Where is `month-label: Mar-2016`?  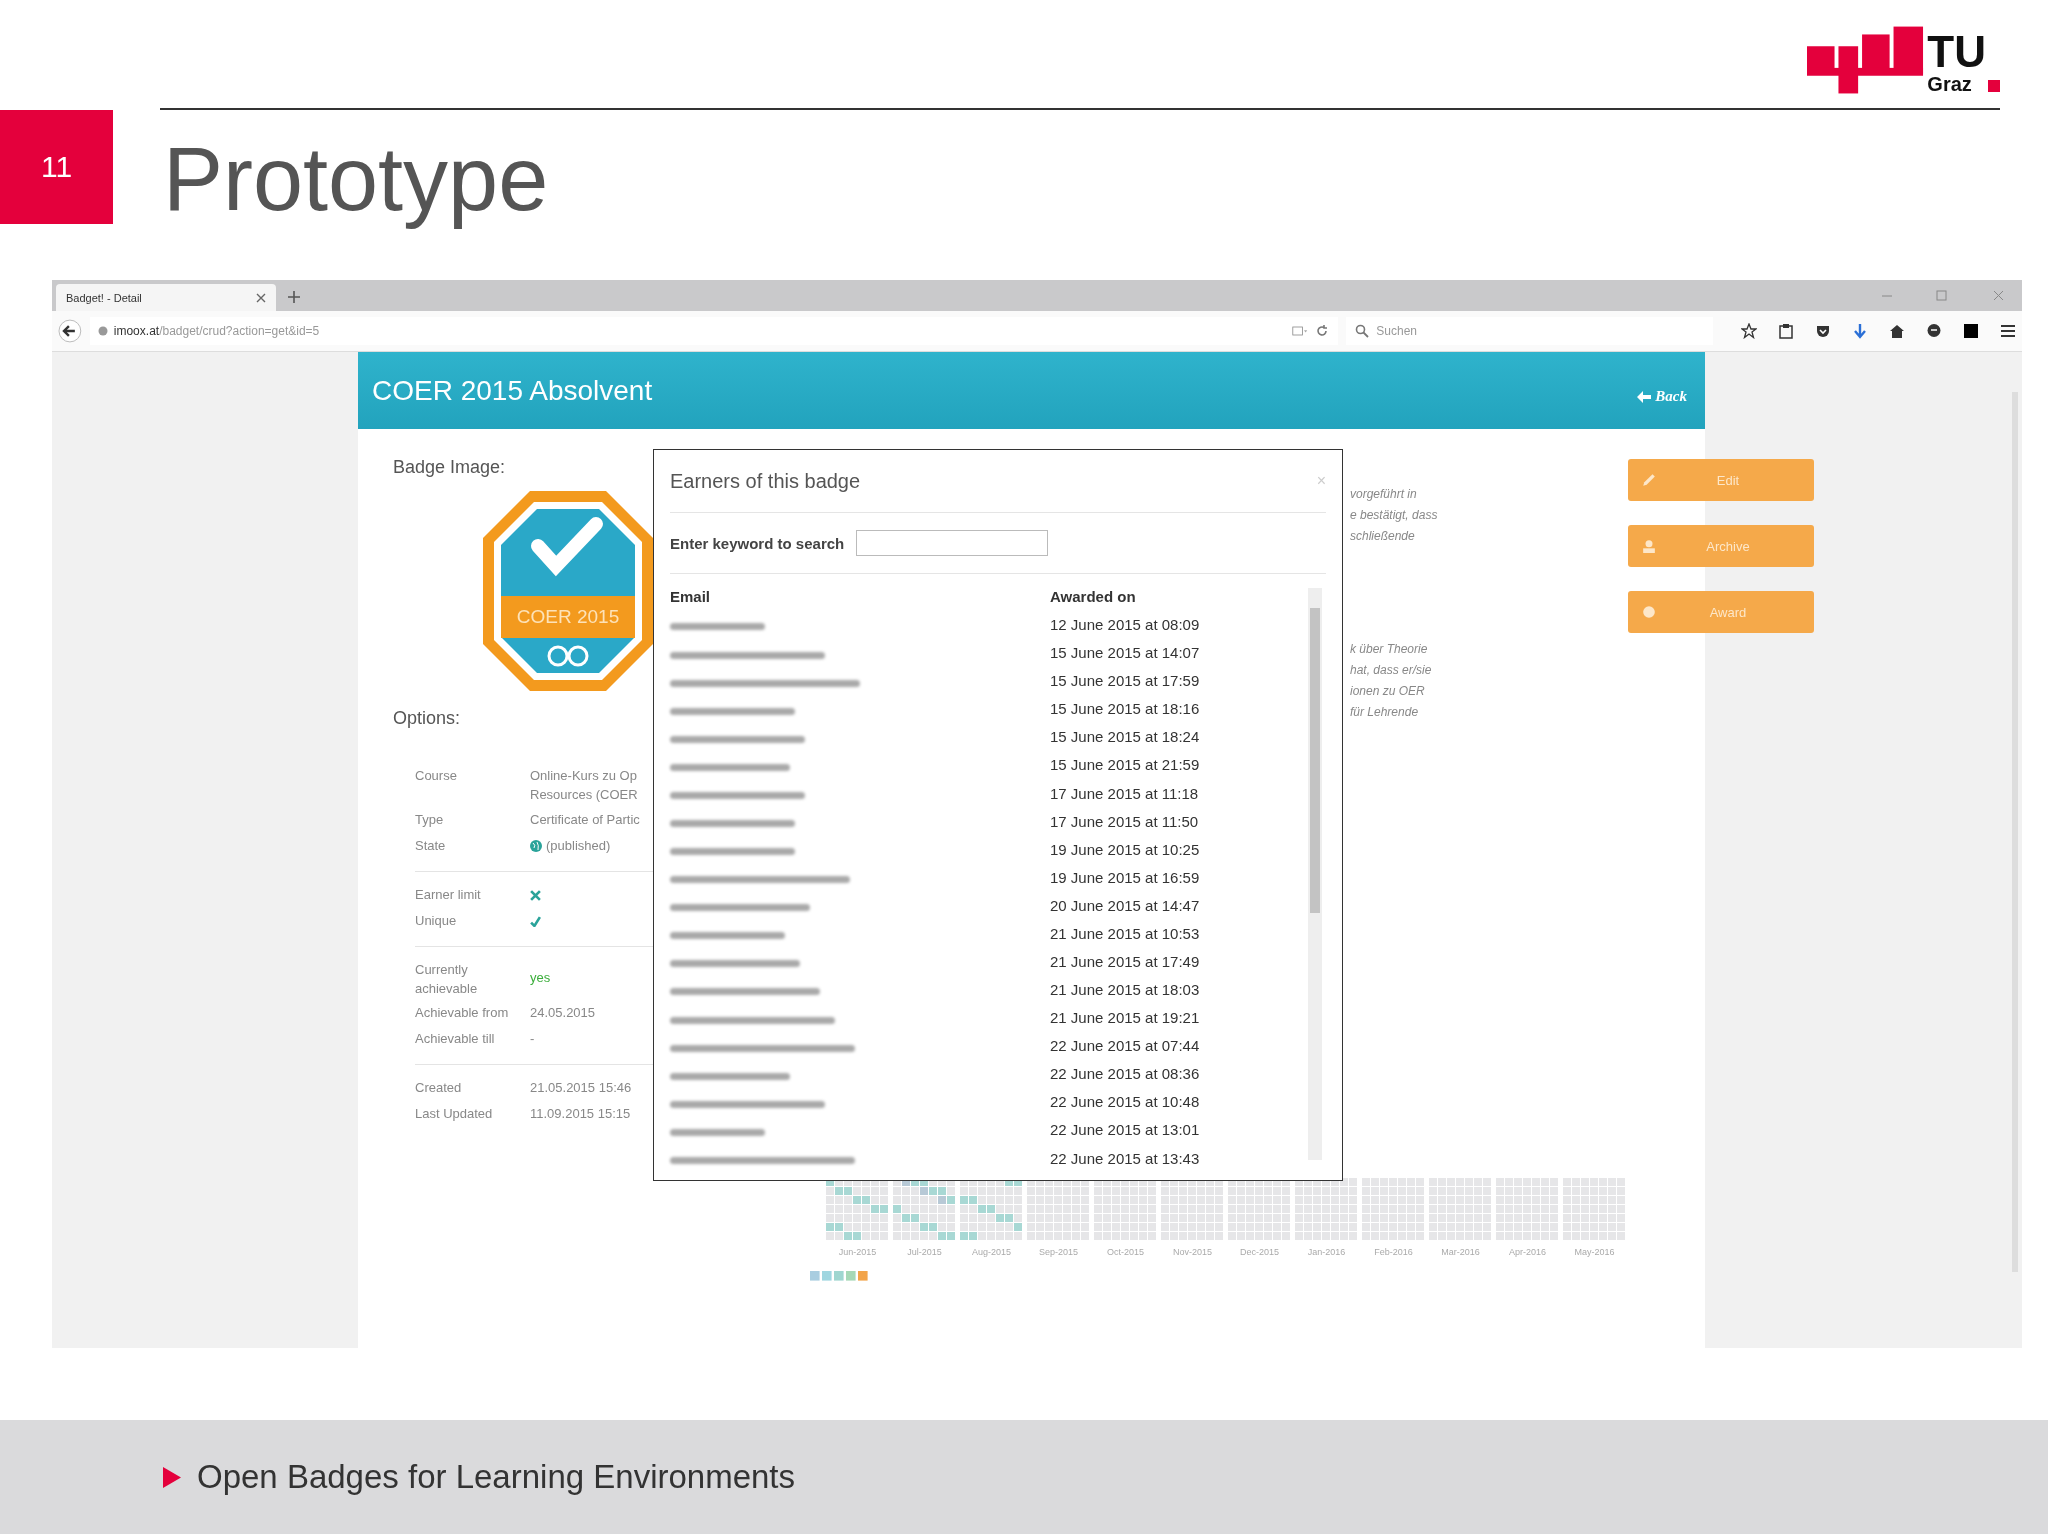 month-label: Mar-2016 is located at coordinates (1460, 1252).